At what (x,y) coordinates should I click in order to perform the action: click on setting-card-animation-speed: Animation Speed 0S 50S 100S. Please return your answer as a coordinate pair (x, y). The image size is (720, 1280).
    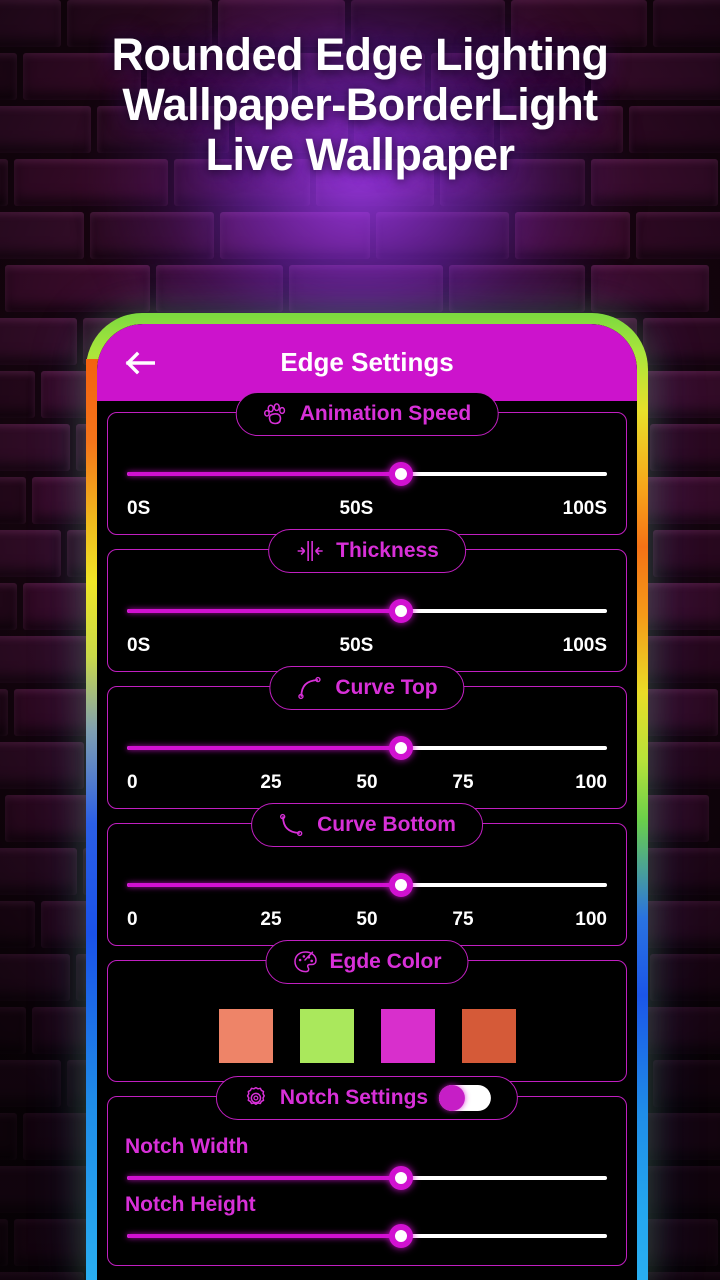
    Looking at the image, I should click on (367, 463).